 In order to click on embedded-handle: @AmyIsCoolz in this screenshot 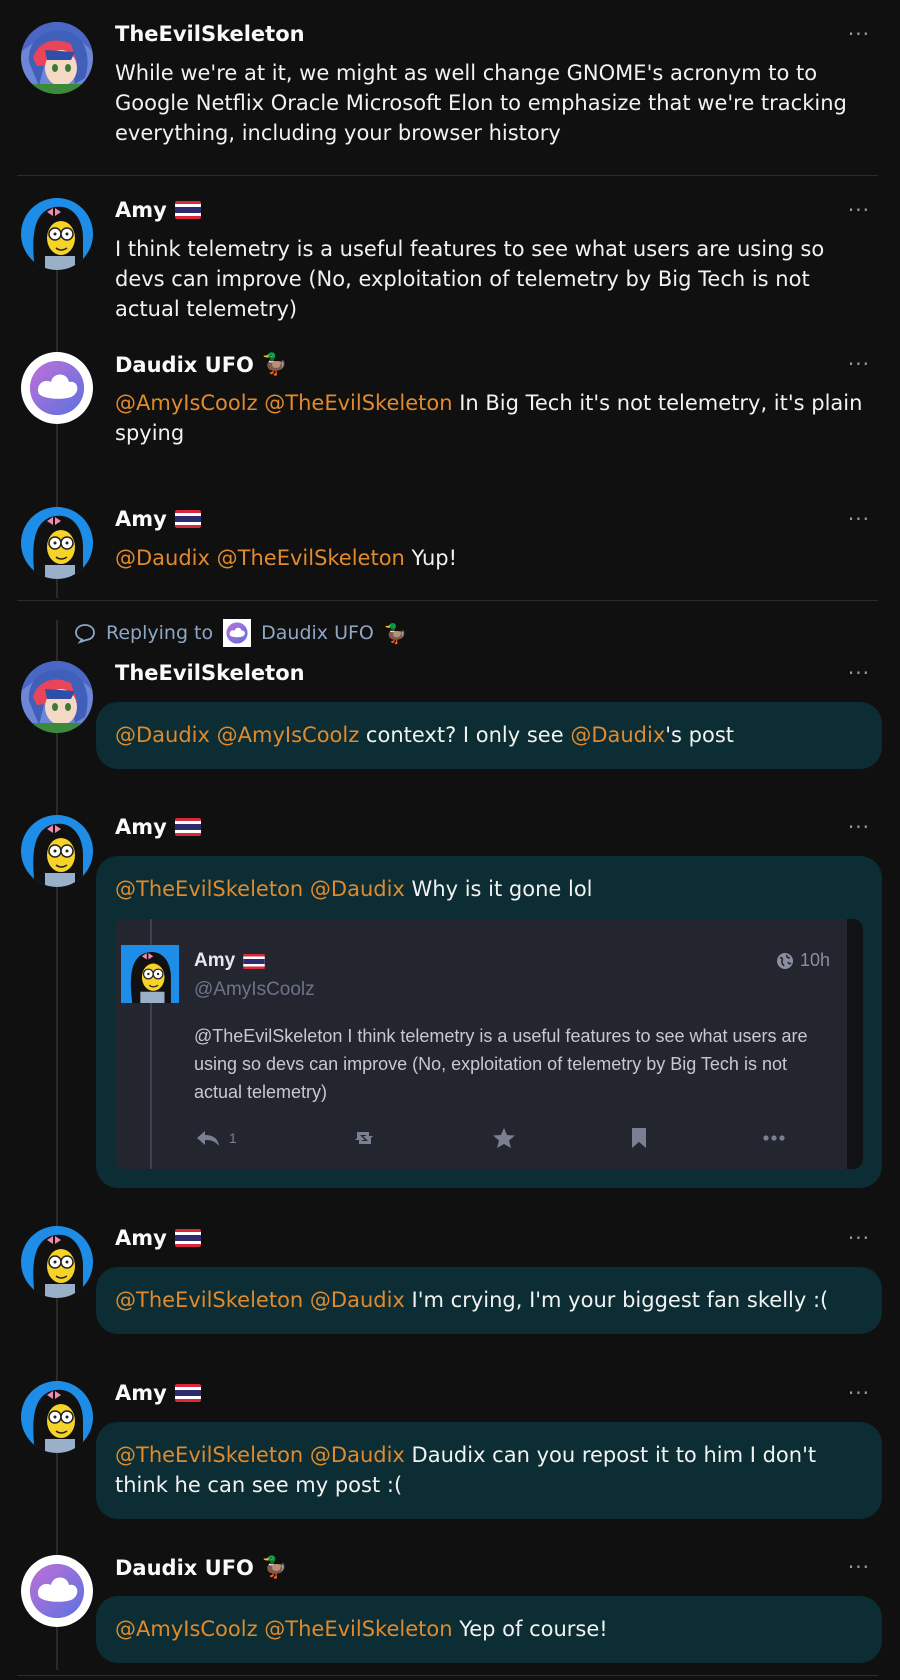, I will do `click(254, 989)`.